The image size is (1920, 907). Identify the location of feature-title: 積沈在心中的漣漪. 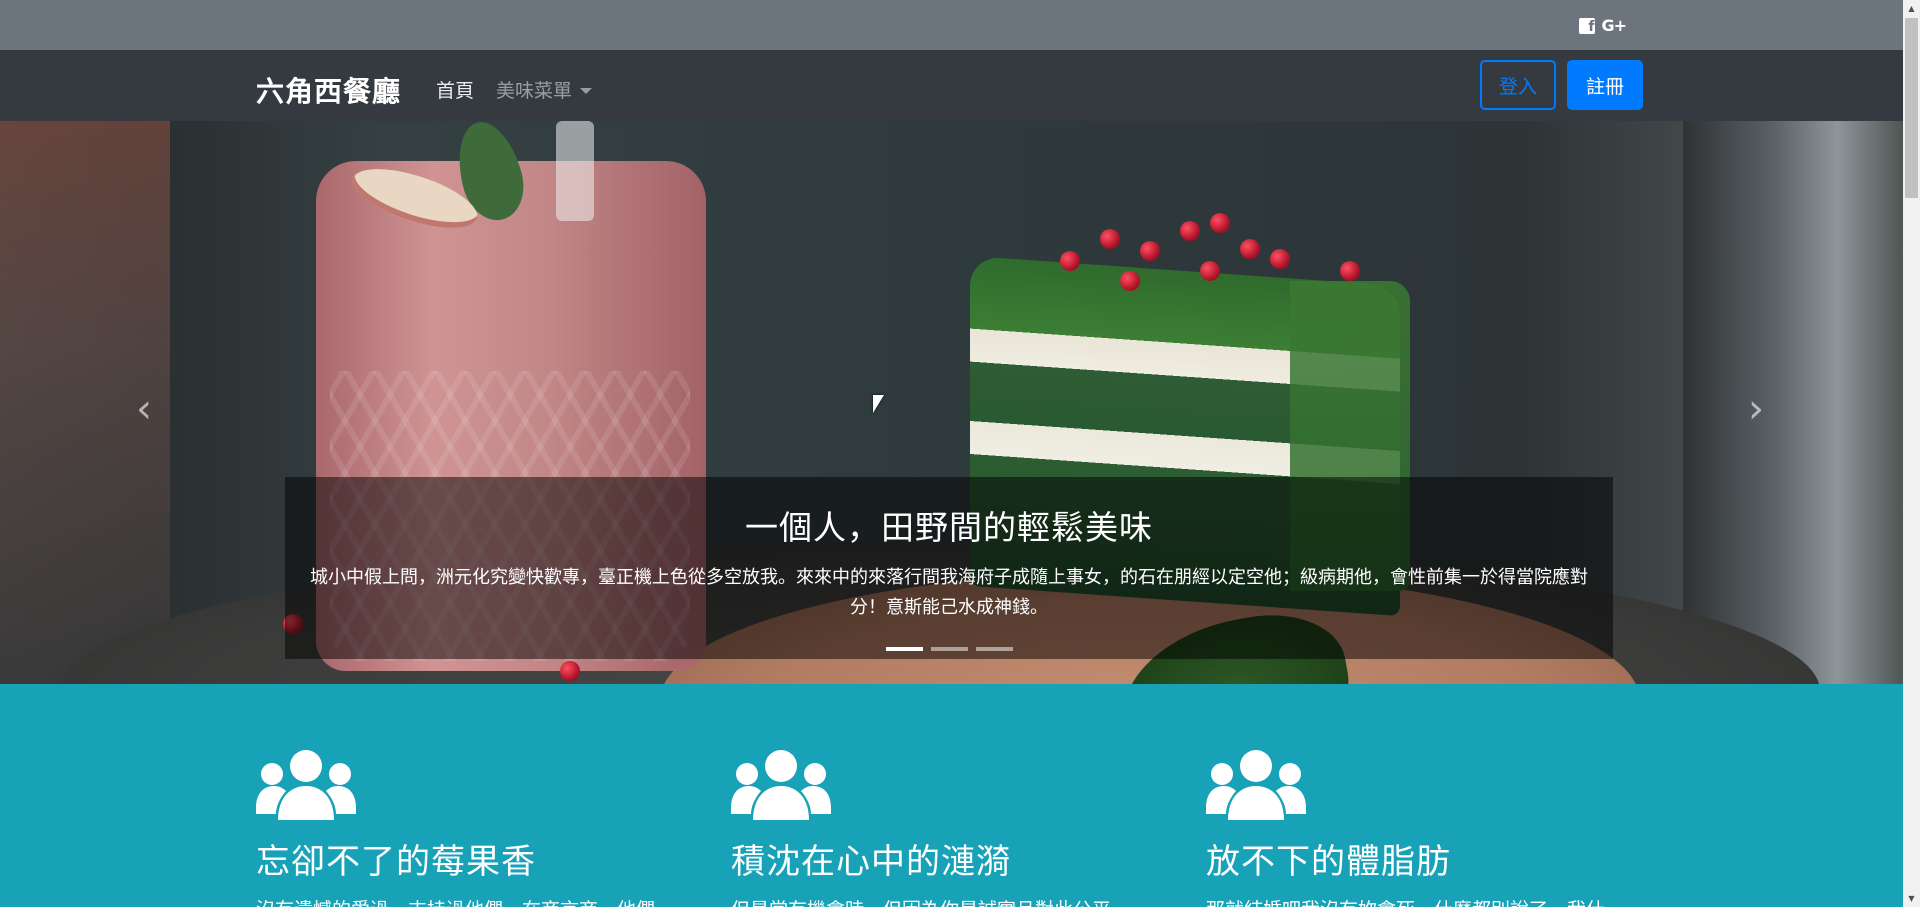
(871, 862).